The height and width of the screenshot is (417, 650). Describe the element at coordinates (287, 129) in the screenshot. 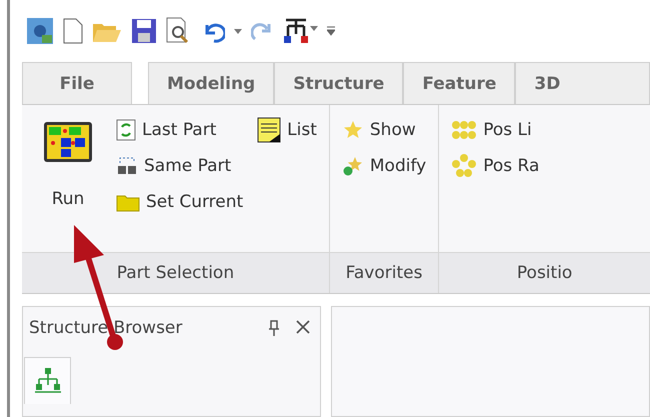

I see `ribbon-button: List` at that location.